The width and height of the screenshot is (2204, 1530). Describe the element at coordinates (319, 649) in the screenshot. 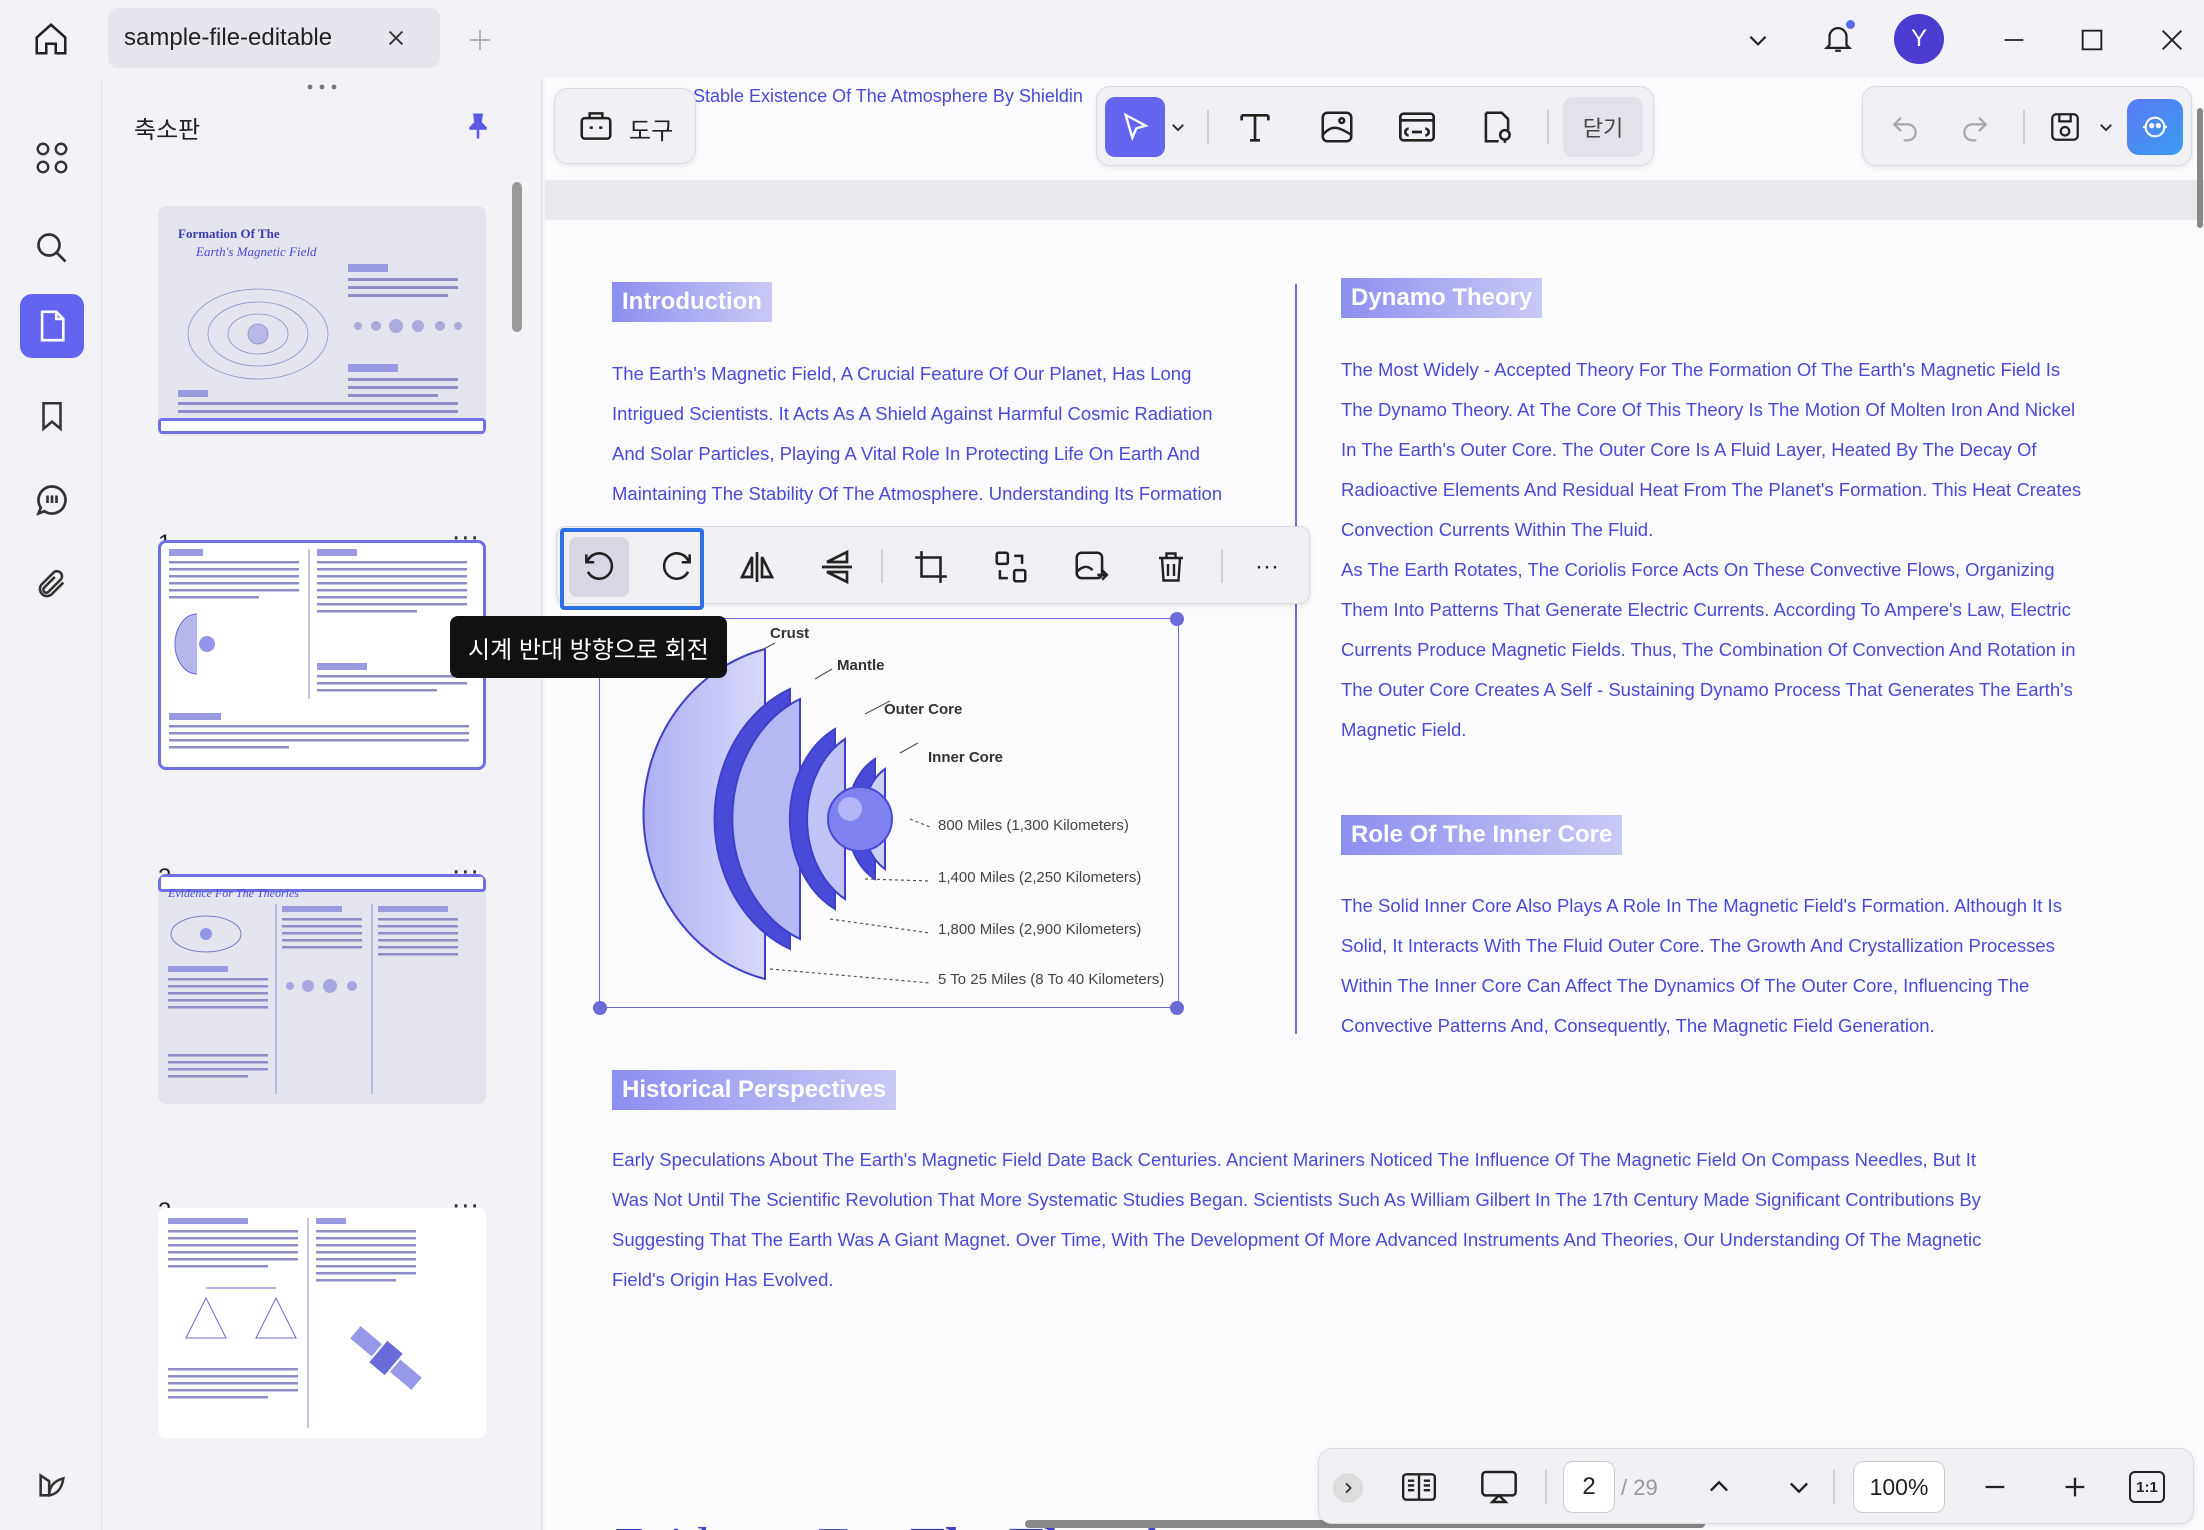

I see `thumb2-content` at that location.